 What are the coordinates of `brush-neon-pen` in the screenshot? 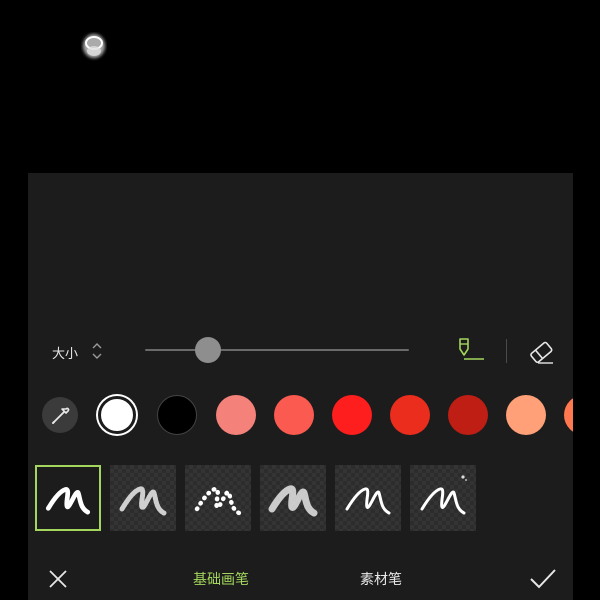 It's located at (443, 498).